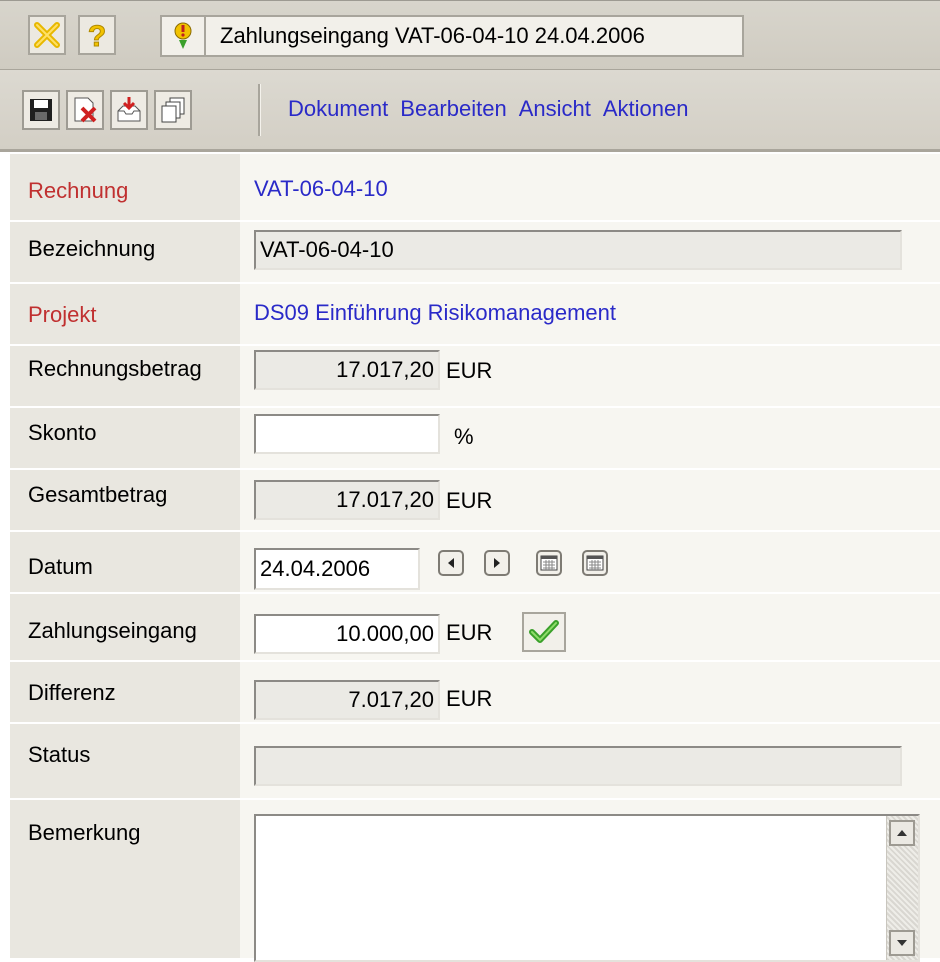  I want to click on toolbar: Dokument Bearbeiten Ansicht Aktionen, so click(470, 111).